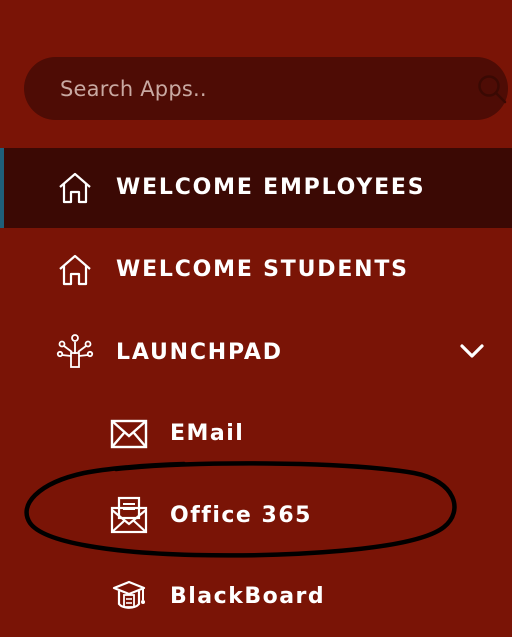  I want to click on launchpad-icon, so click(75, 351).